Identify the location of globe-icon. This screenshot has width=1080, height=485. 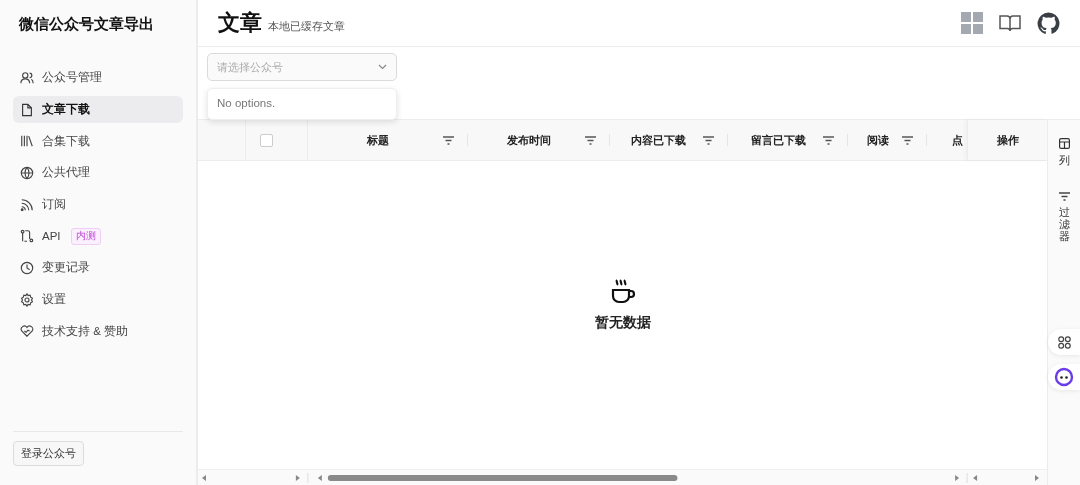
(27, 172).